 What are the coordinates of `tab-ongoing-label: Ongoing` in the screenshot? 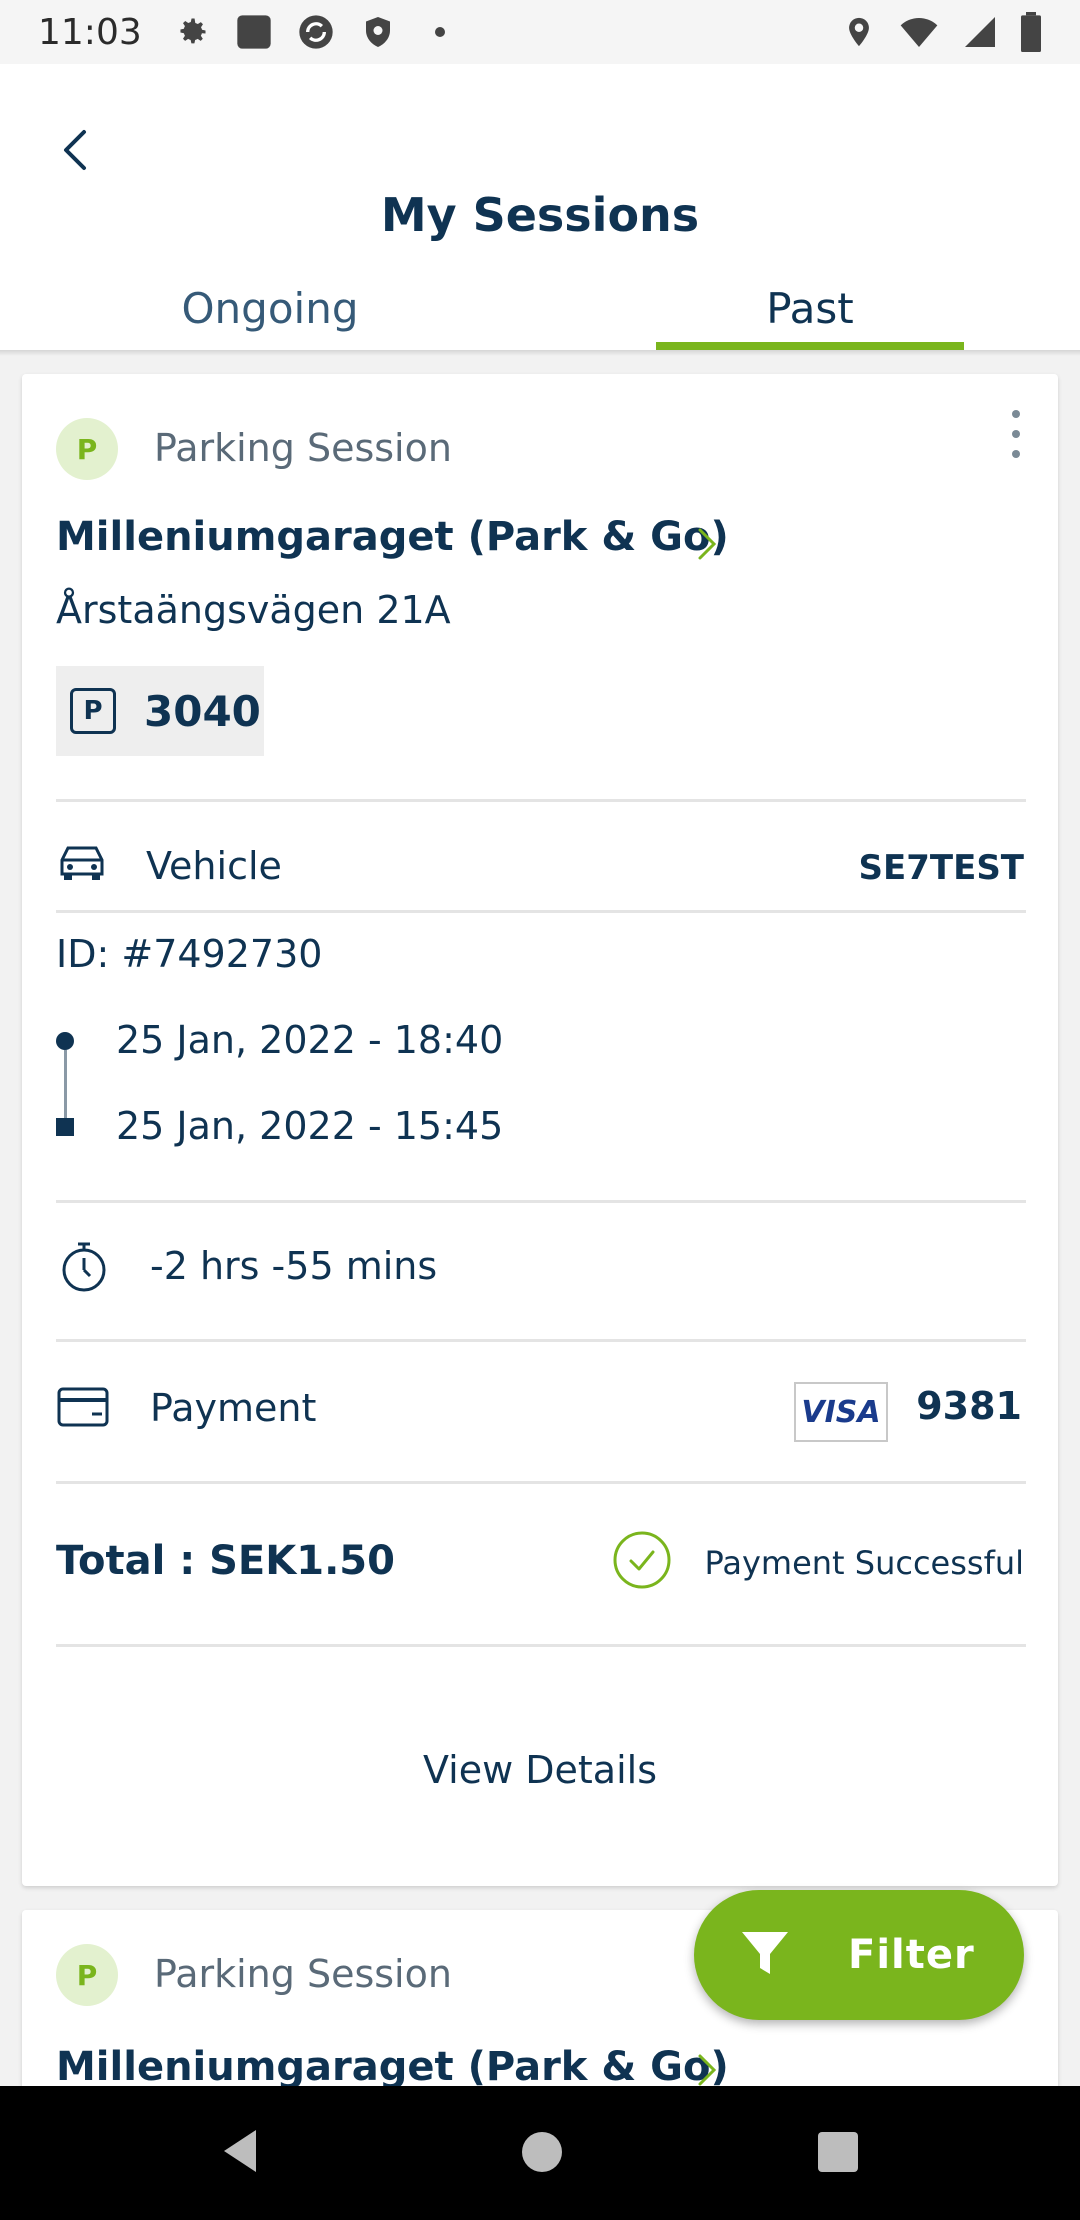 It's located at (270, 308).